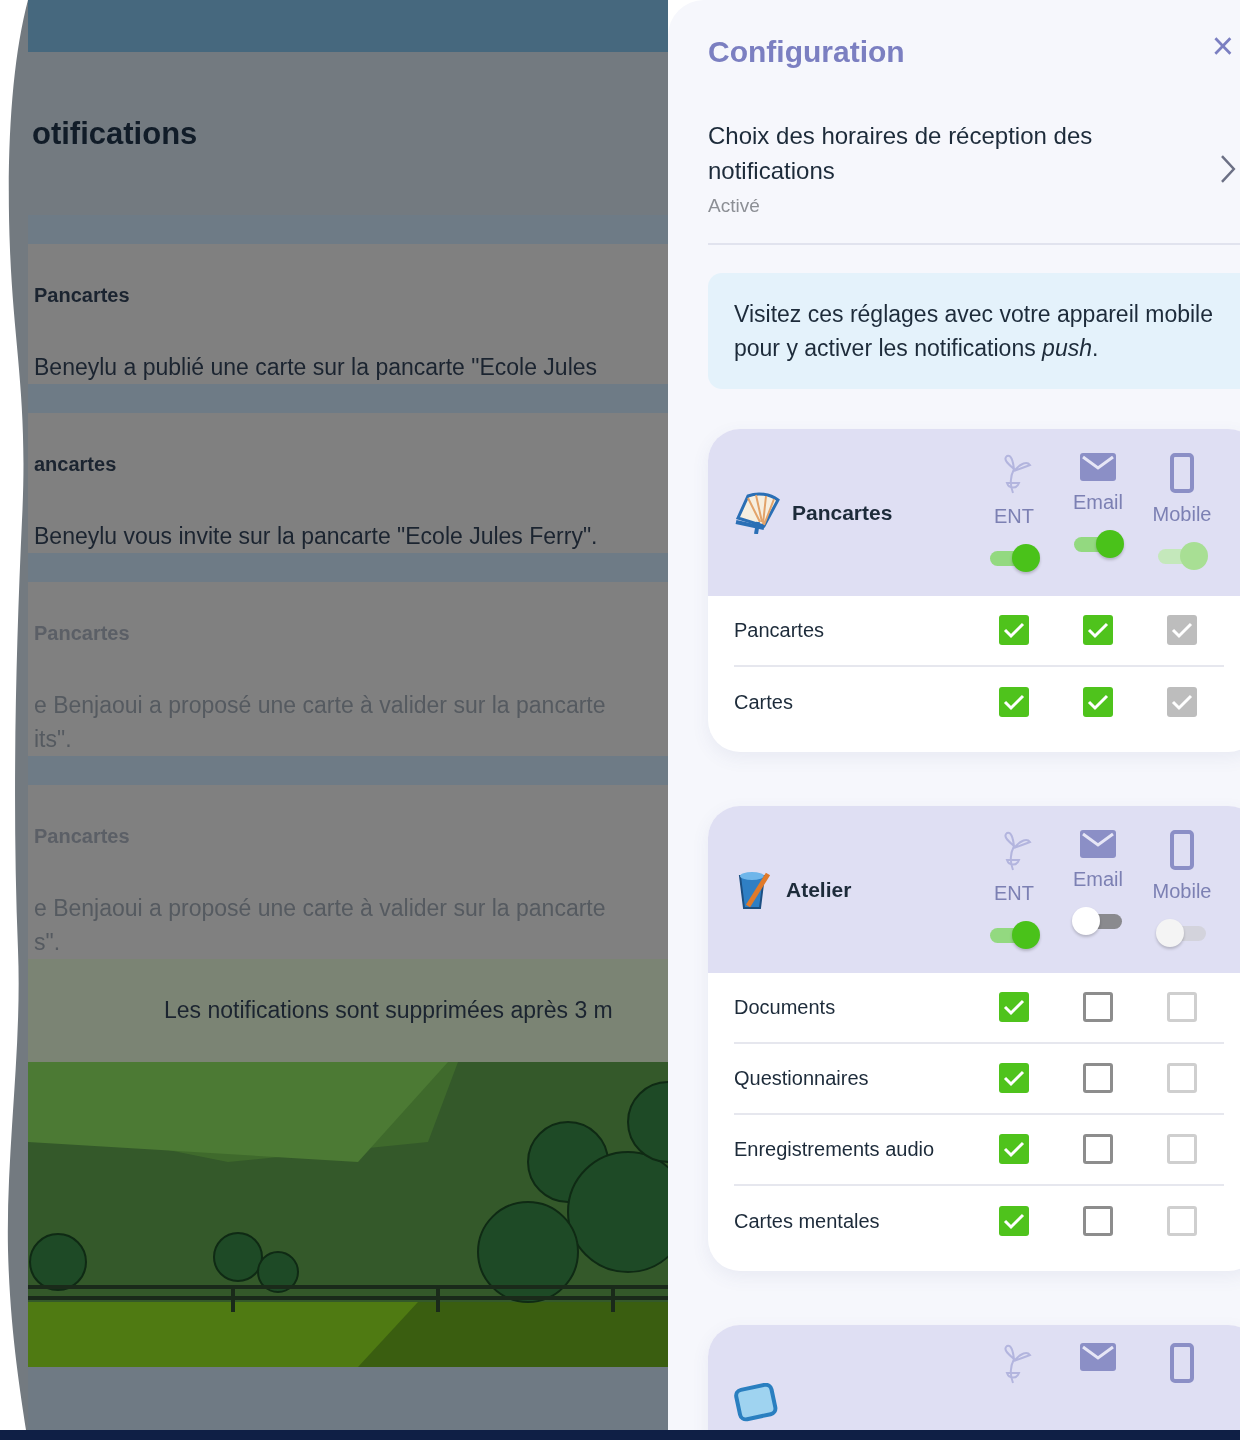  Describe the element at coordinates (835, 1149) in the screenshot. I see `item-label: Enregistrements audio` at that location.